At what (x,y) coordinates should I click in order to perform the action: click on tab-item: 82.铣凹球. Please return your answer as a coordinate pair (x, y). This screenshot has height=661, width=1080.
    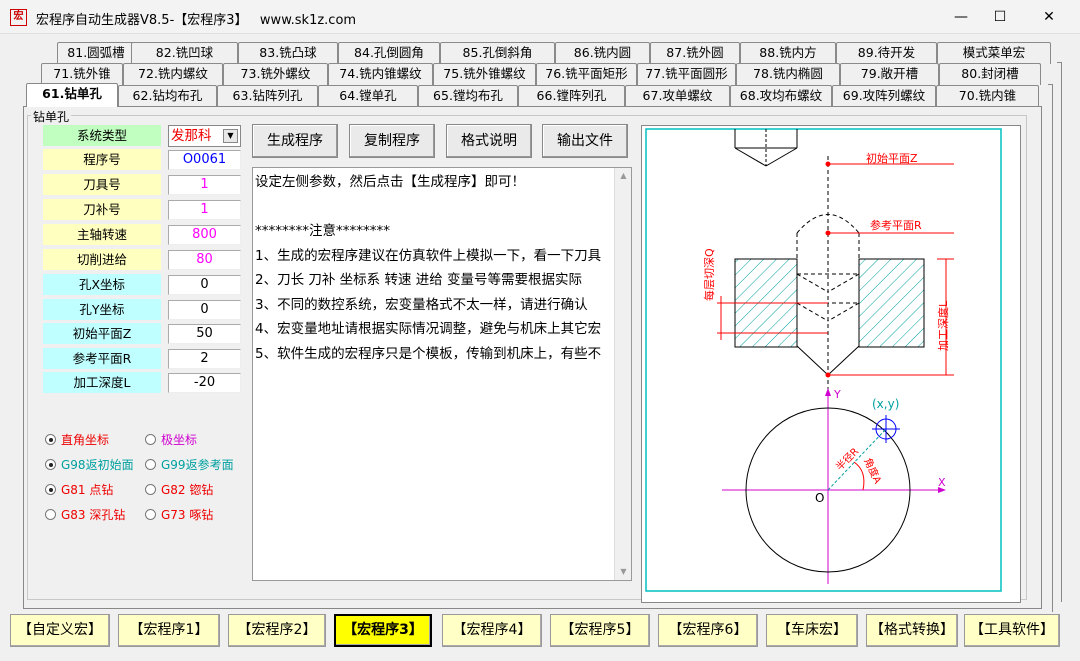
    Looking at the image, I should click on (184, 53).